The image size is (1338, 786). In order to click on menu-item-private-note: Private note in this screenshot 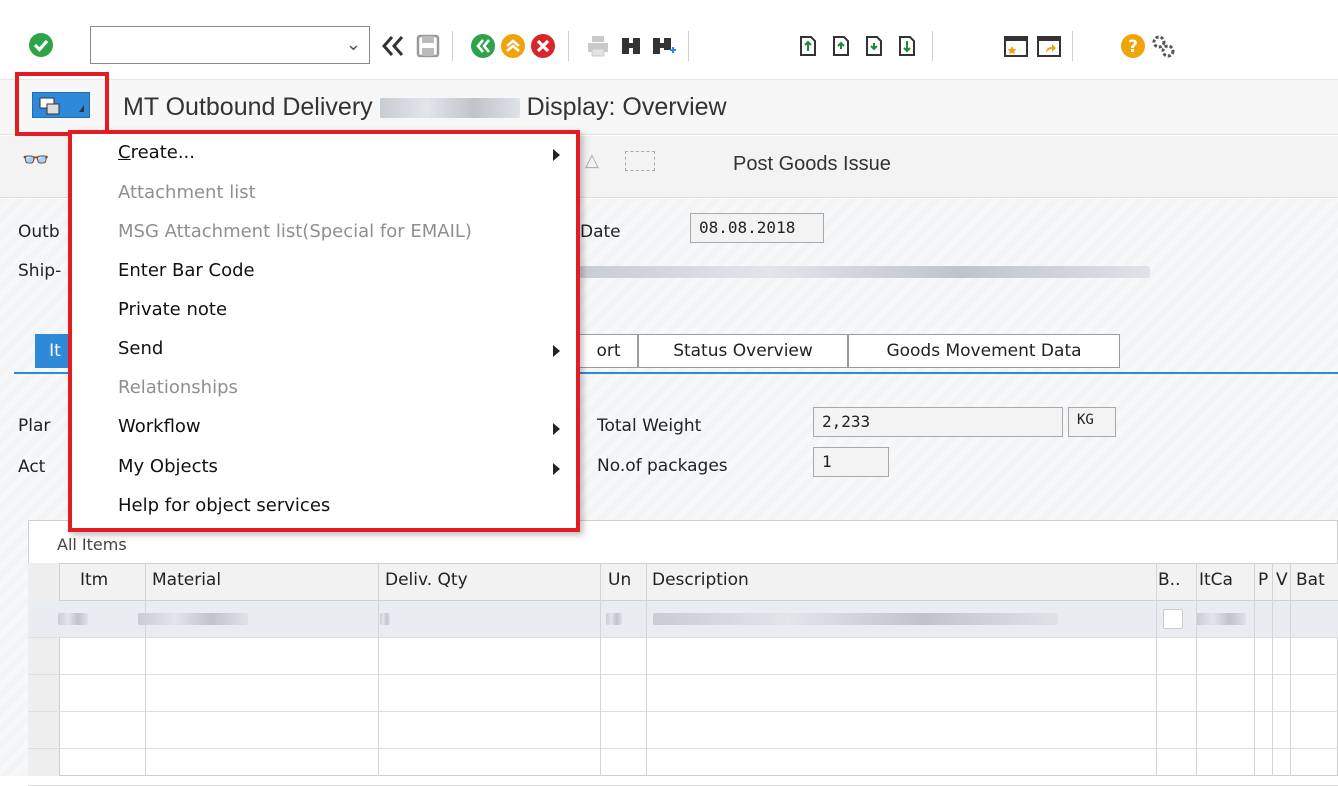, I will do `click(172, 309)`.